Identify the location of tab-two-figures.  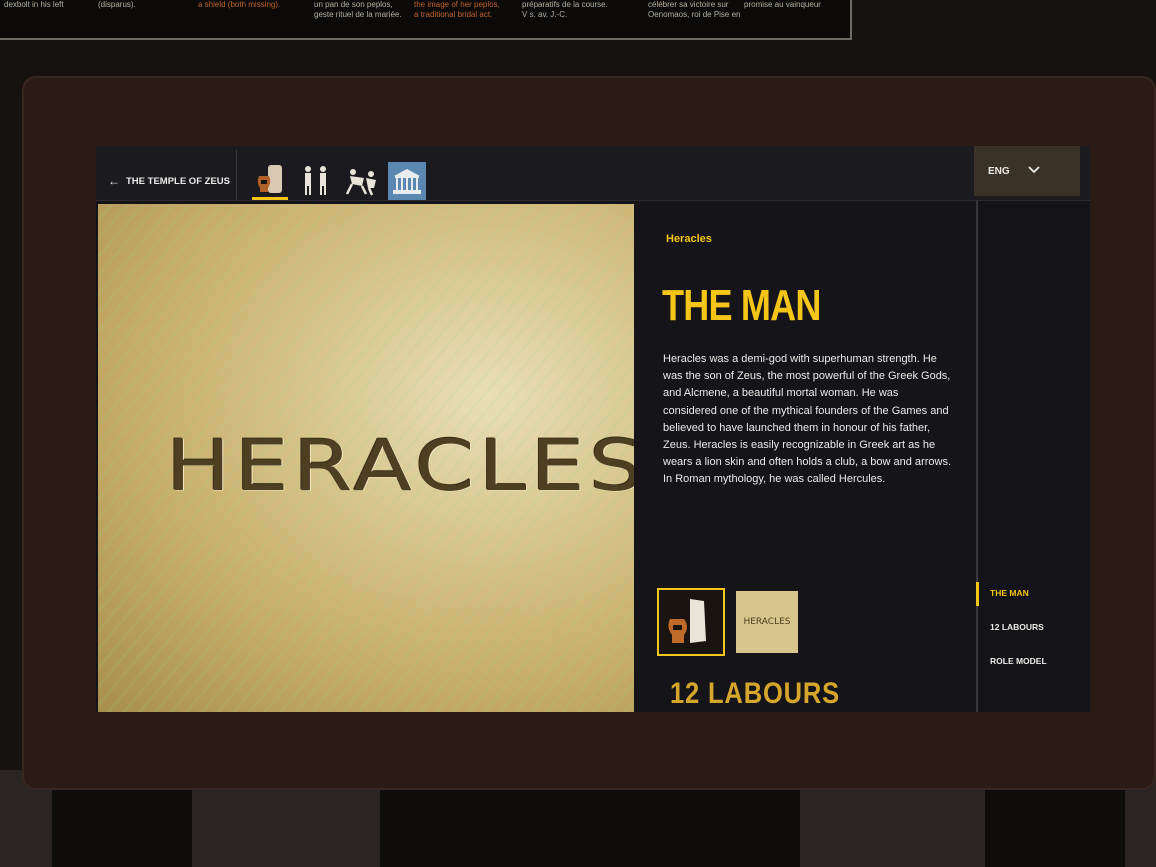
(316, 181).